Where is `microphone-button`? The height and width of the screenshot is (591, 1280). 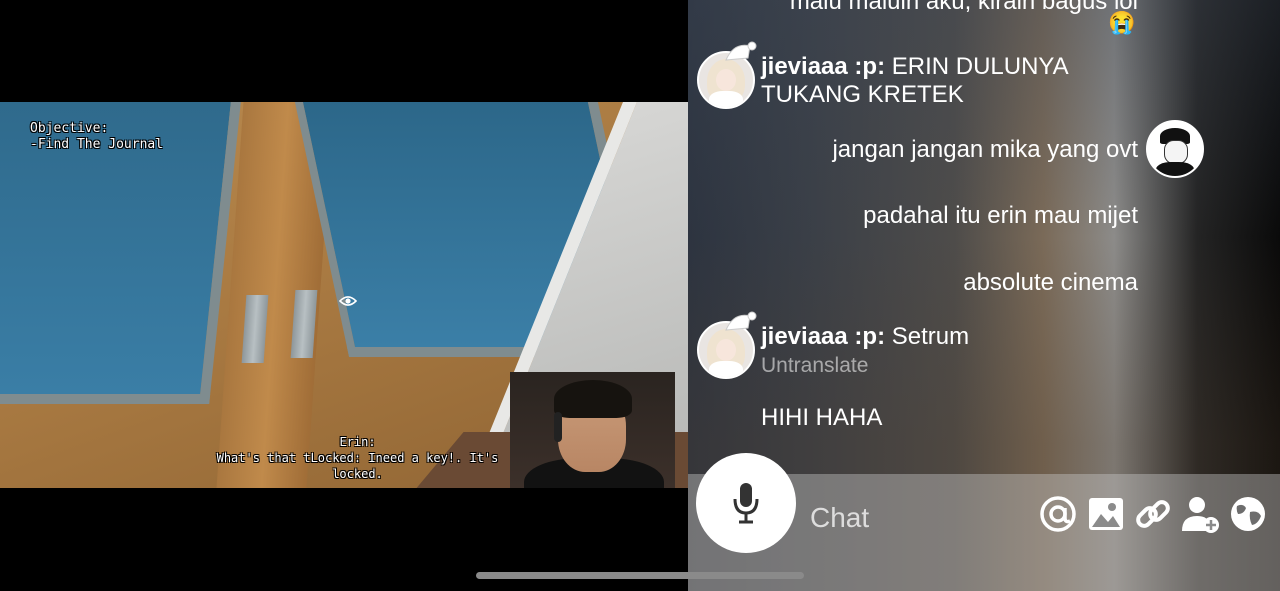 microphone-button is located at coordinates (746, 503).